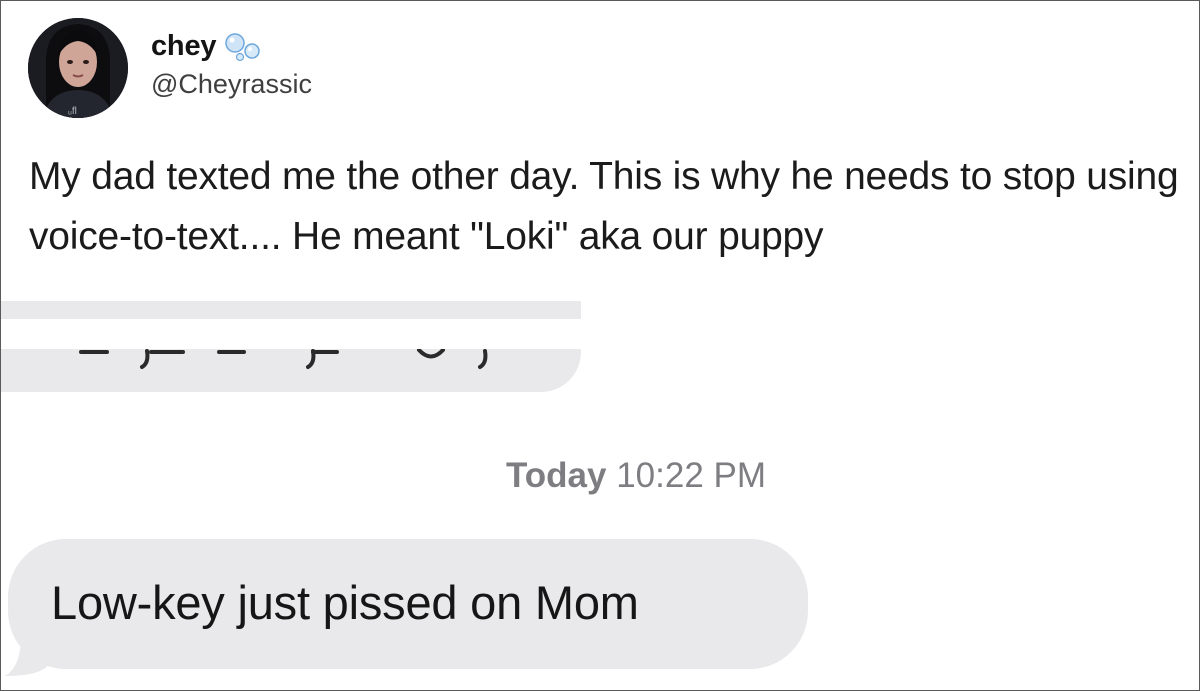 This screenshot has width=1200, height=691. I want to click on author-handle: @Cheyrassic, so click(231, 84).